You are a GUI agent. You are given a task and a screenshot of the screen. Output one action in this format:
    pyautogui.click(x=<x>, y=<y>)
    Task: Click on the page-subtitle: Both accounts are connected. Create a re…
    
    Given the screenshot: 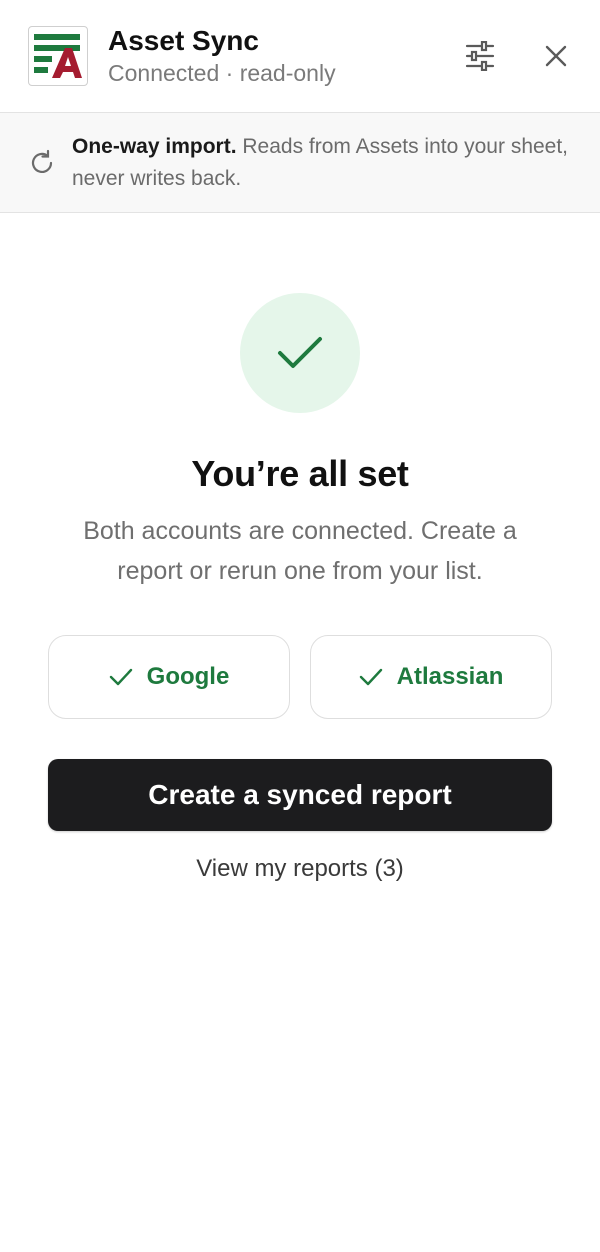 What is the action you would take?
    pyautogui.click(x=300, y=551)
    